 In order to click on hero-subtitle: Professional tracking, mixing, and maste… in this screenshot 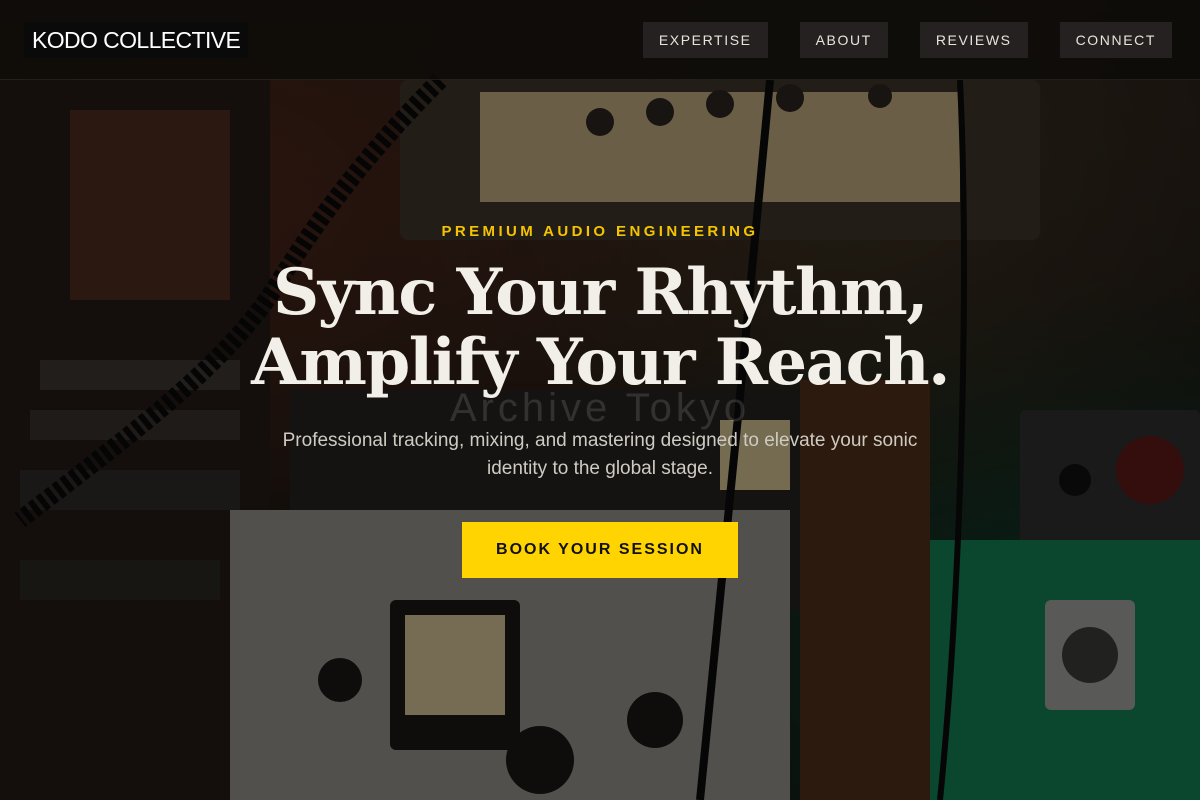, I will do `click(600, 454)`.